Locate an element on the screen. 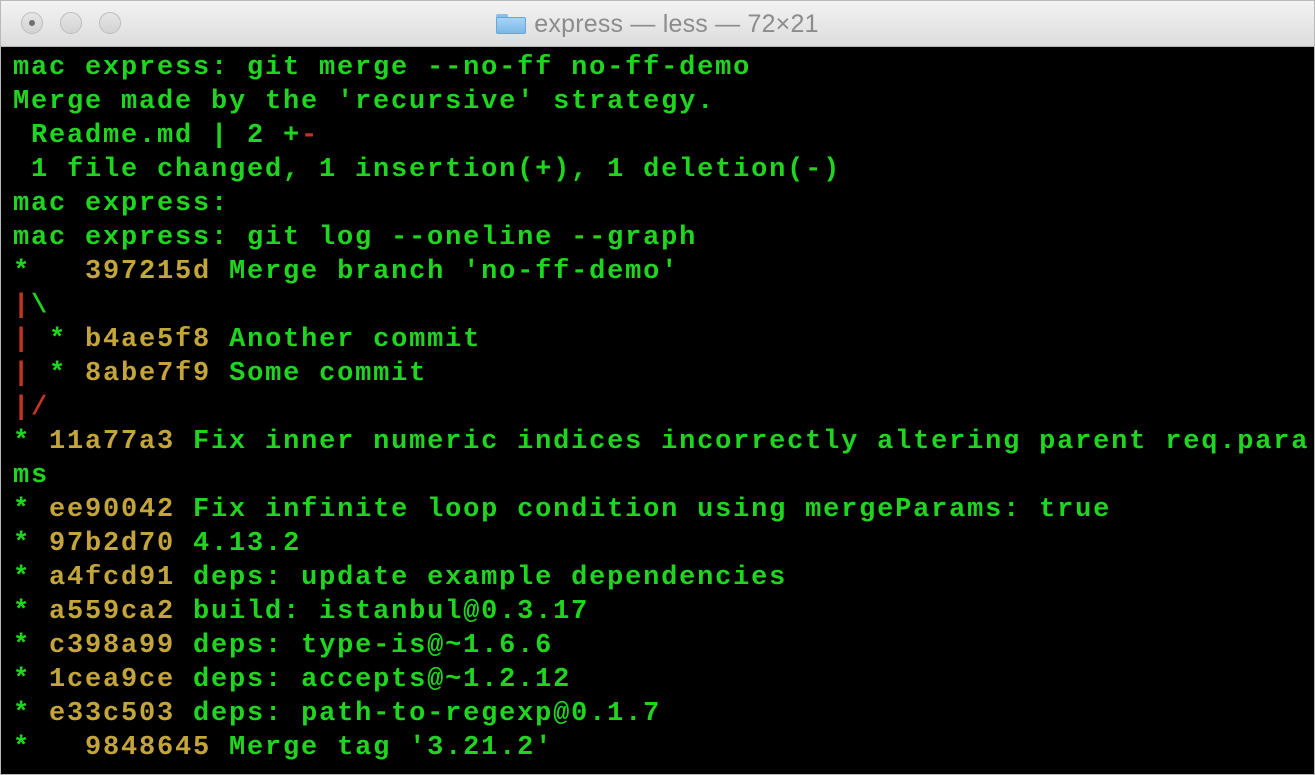 Image resolution: width=1315 pixels, height=775 pixels. window-title-group: express — less — 72×21 is located at coordinates (657, 24).